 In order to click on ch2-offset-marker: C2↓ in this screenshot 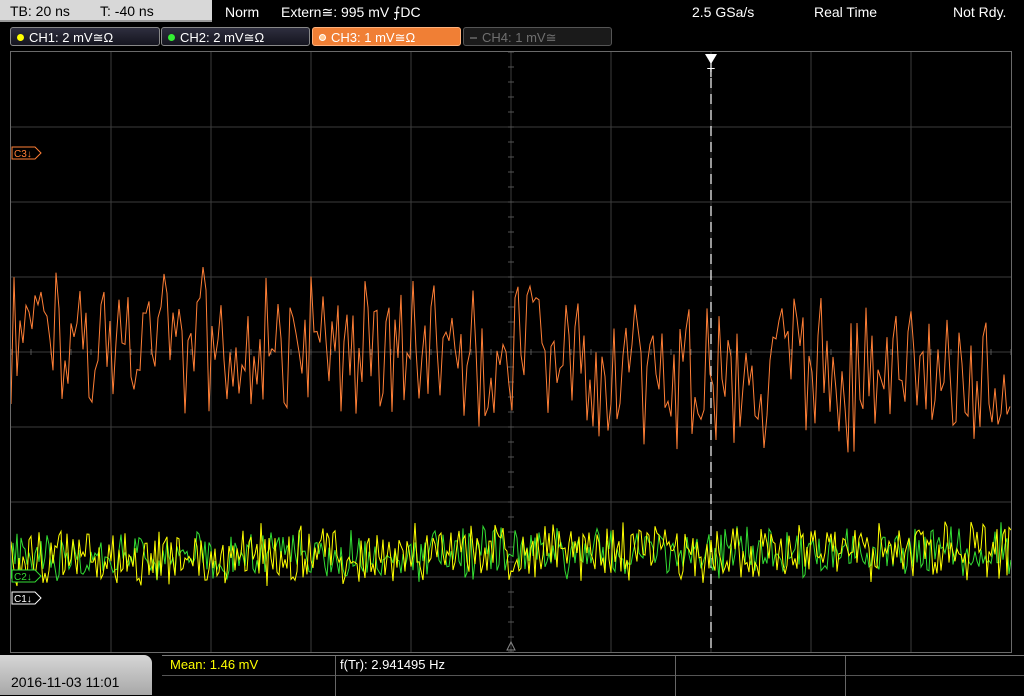, I will do `click(26, 576)`.